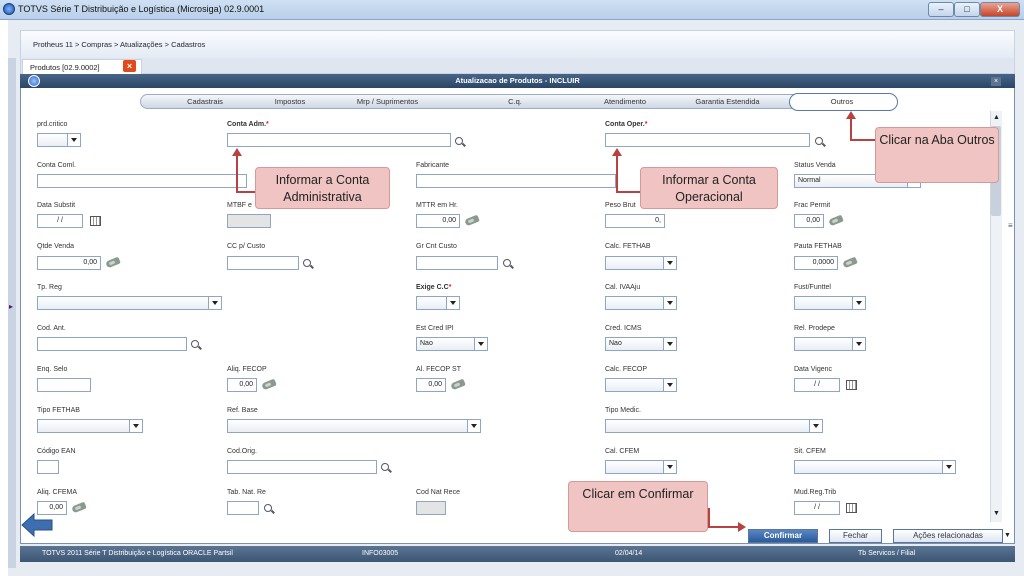 The width and height of the screenshot is (1024, 576). I want to click on input-cod-nat-rece, so click(431, 508).